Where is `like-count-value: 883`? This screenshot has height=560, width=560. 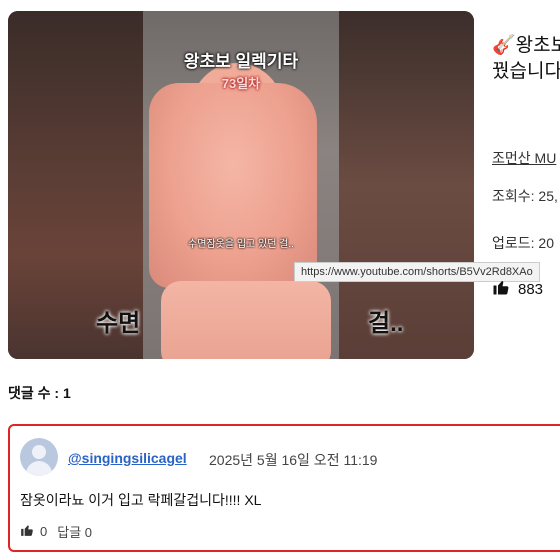 like-count-value: 883 is located at coordinates (531, 289).